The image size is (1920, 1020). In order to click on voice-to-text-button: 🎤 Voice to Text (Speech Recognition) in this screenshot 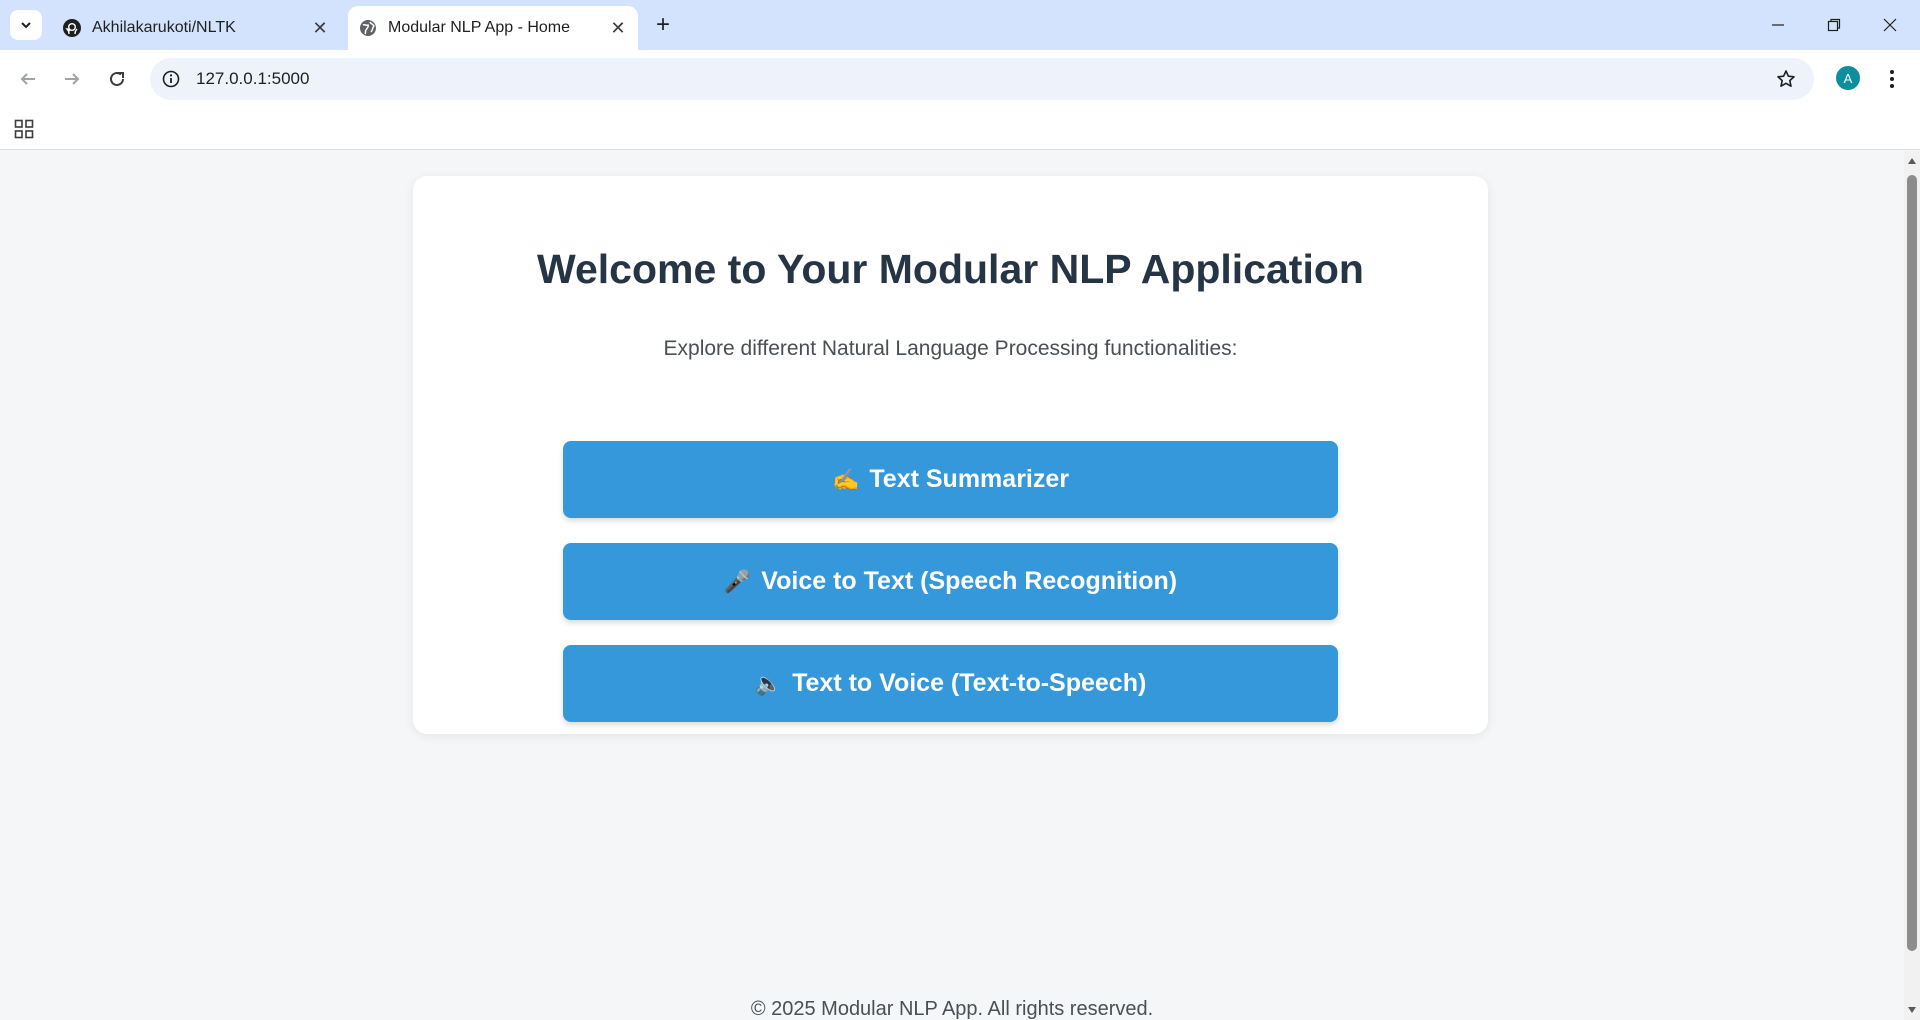, I will do `click(950, 581)`.